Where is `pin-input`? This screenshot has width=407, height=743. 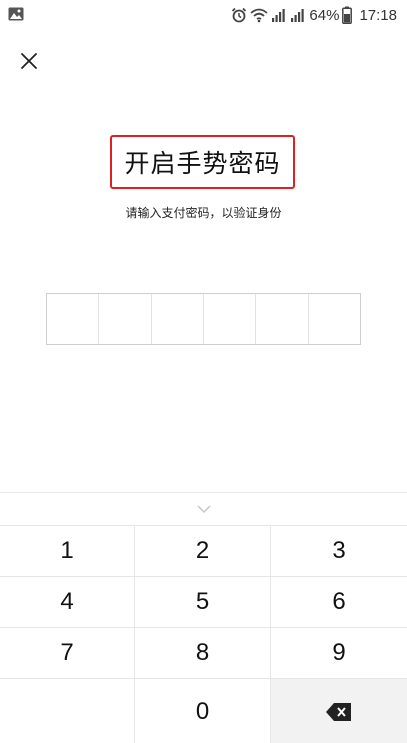
pin-input is located at coordinates (203, 319).